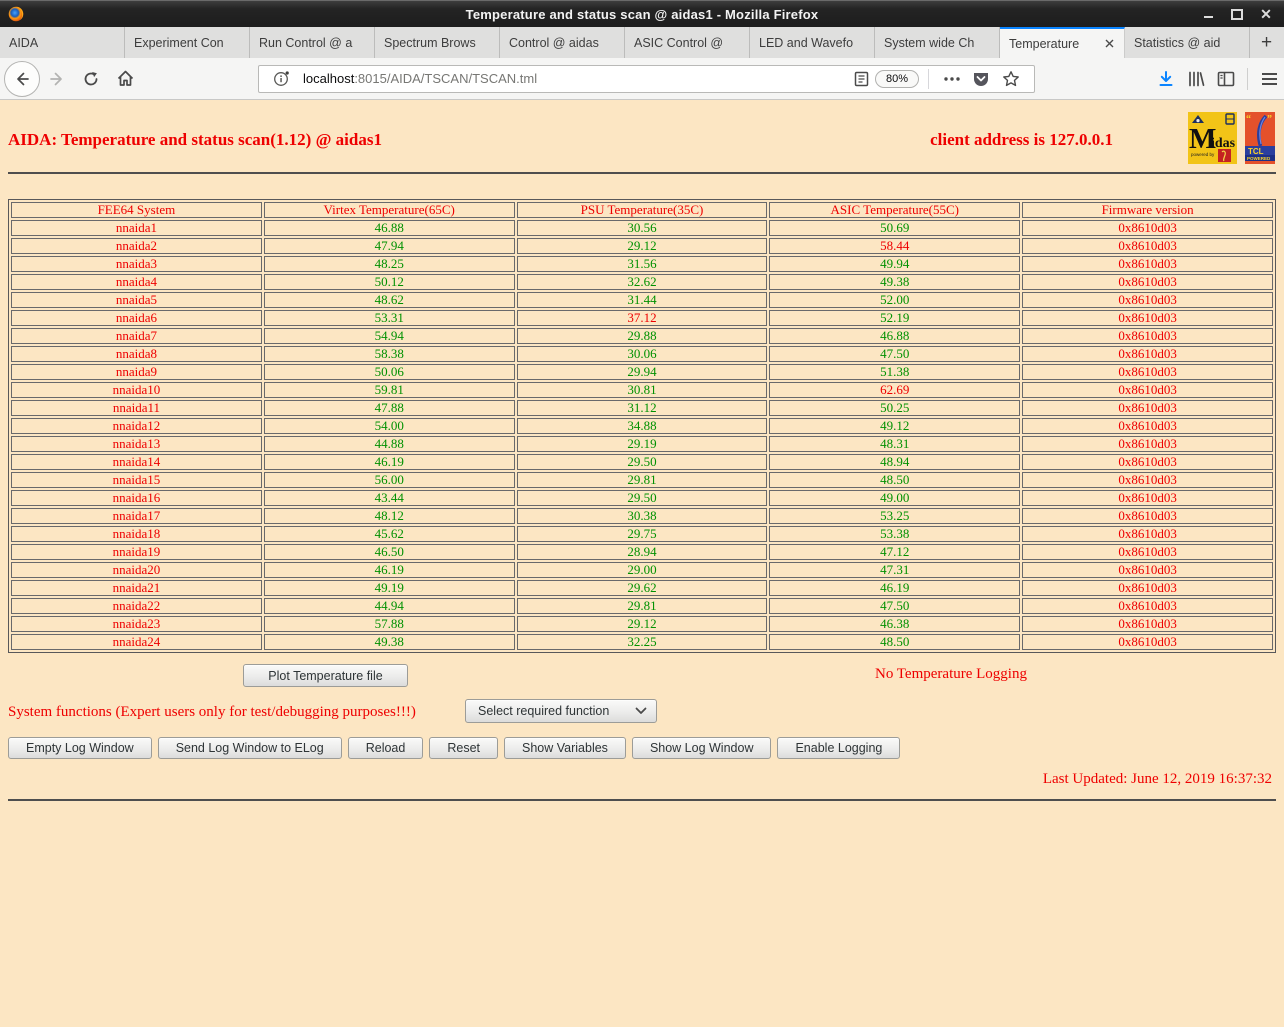 Image resolution: width=1284 pixels, height=1027 pixels. What do you see at coordinates (895, 228) in the screenshot?
I see `asic-temp-cell: 50.69` at bounding box center [895, 228].